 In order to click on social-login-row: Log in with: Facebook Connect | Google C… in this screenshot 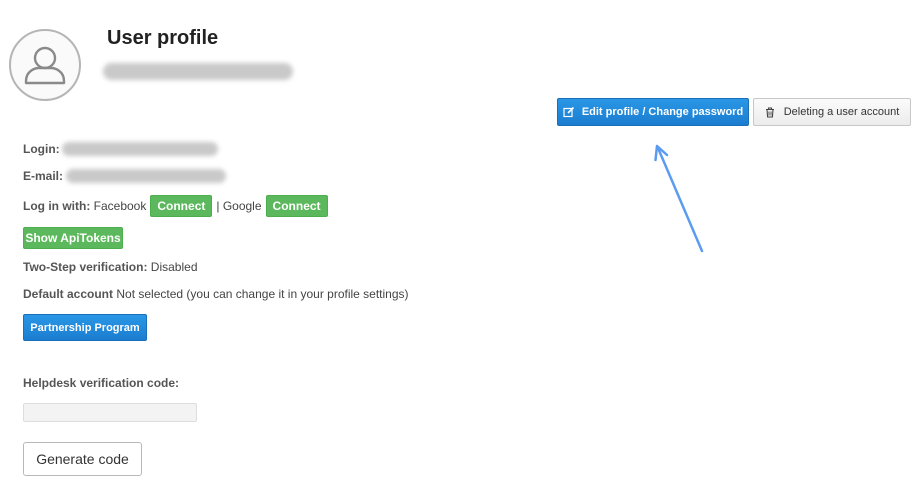, I will do `click(177, 206)`.